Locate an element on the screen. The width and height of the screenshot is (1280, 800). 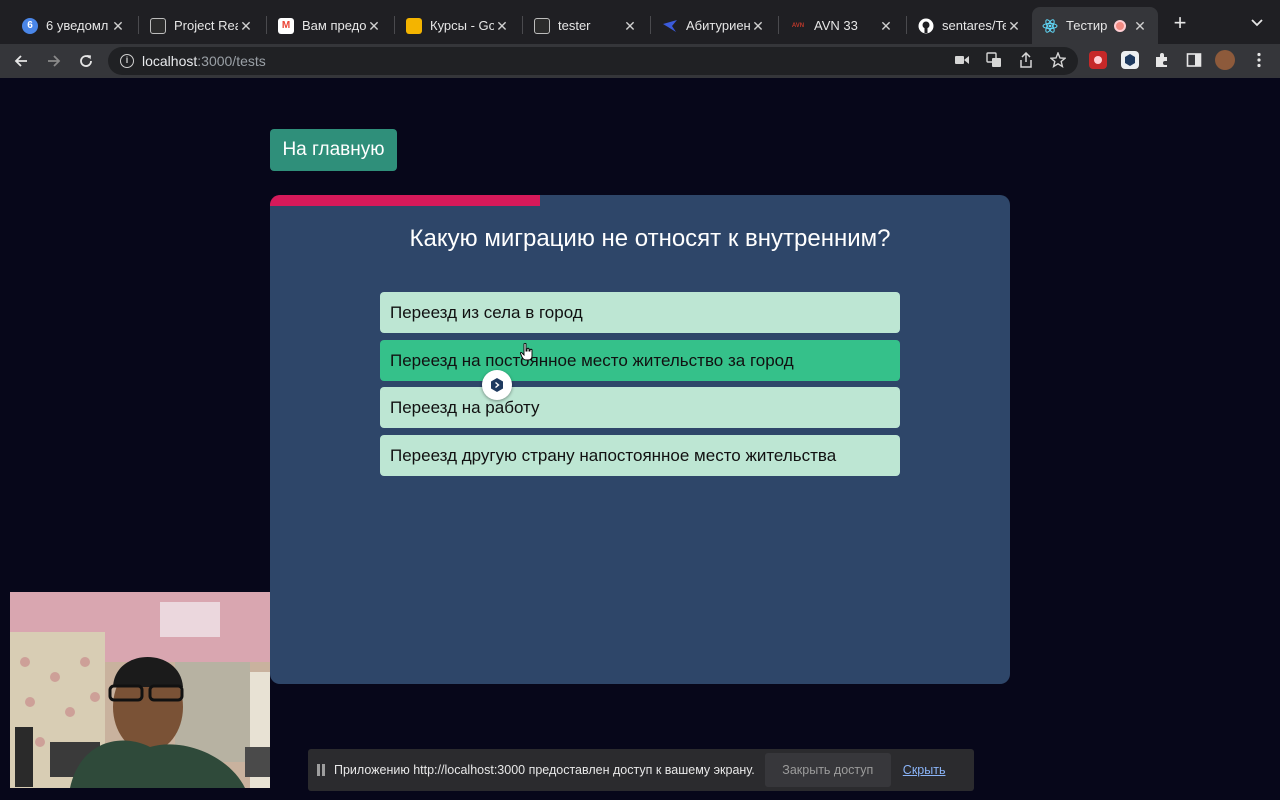
tab-testing-active: Тестир ✕ is located at coordinates (1095, 25).